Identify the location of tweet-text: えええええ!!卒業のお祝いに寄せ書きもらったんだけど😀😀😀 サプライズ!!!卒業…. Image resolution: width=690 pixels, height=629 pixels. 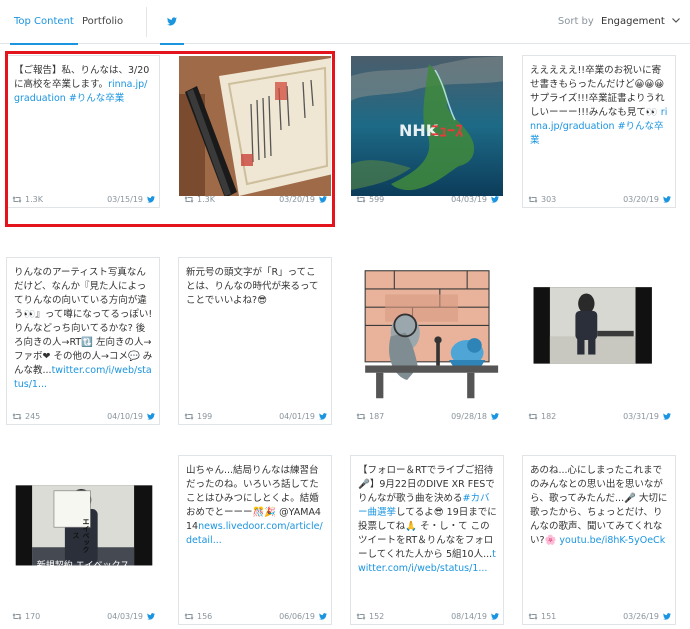
(599, 105).